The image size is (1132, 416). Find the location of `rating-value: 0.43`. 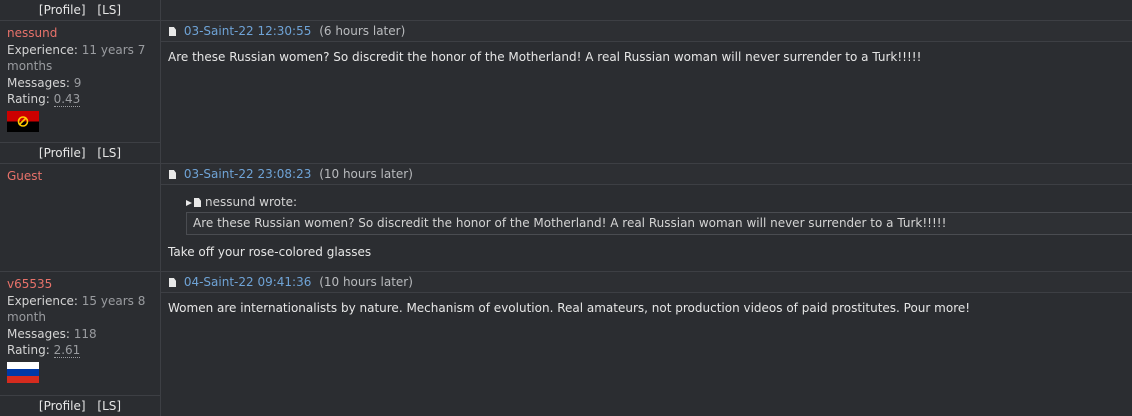

rating-value: 0.43 is located at coordinates (67, 99).